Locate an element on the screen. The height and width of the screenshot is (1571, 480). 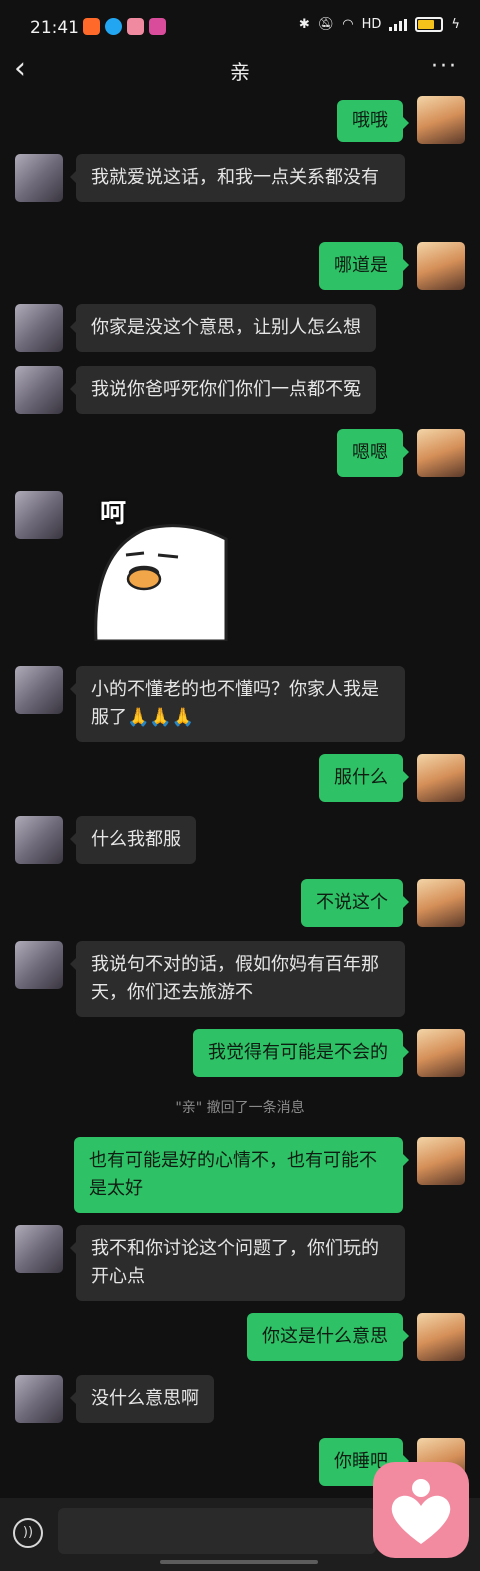
message-bubble: 也有可能是好的心情不，也有可能不是太好 is located at coordinates (241, 1175).